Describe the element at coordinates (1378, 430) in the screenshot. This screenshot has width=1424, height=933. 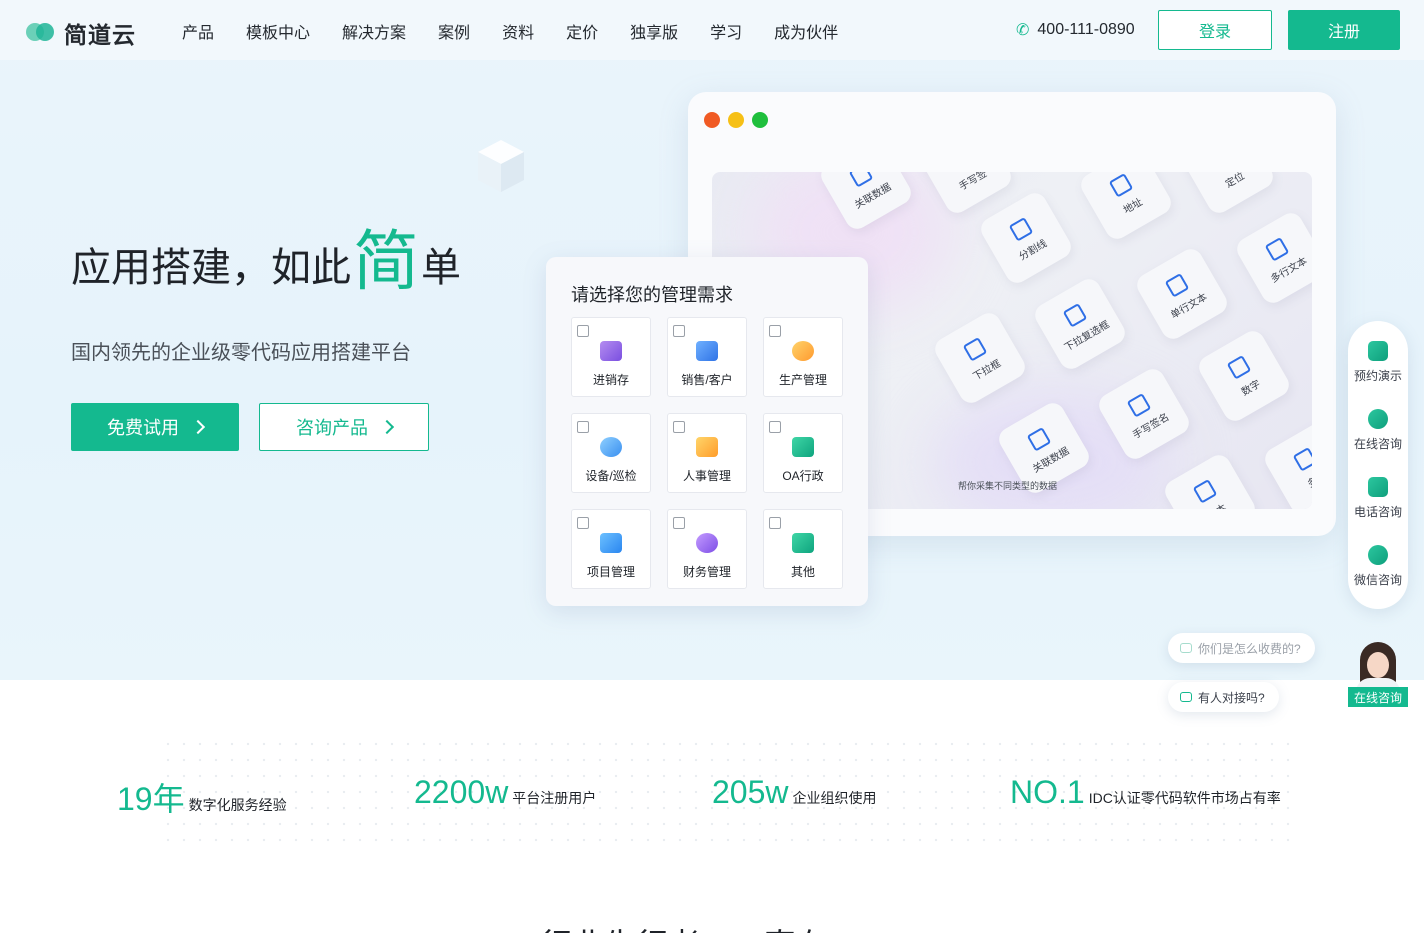
I see `online-consult-item: 在线咨询` at that location.